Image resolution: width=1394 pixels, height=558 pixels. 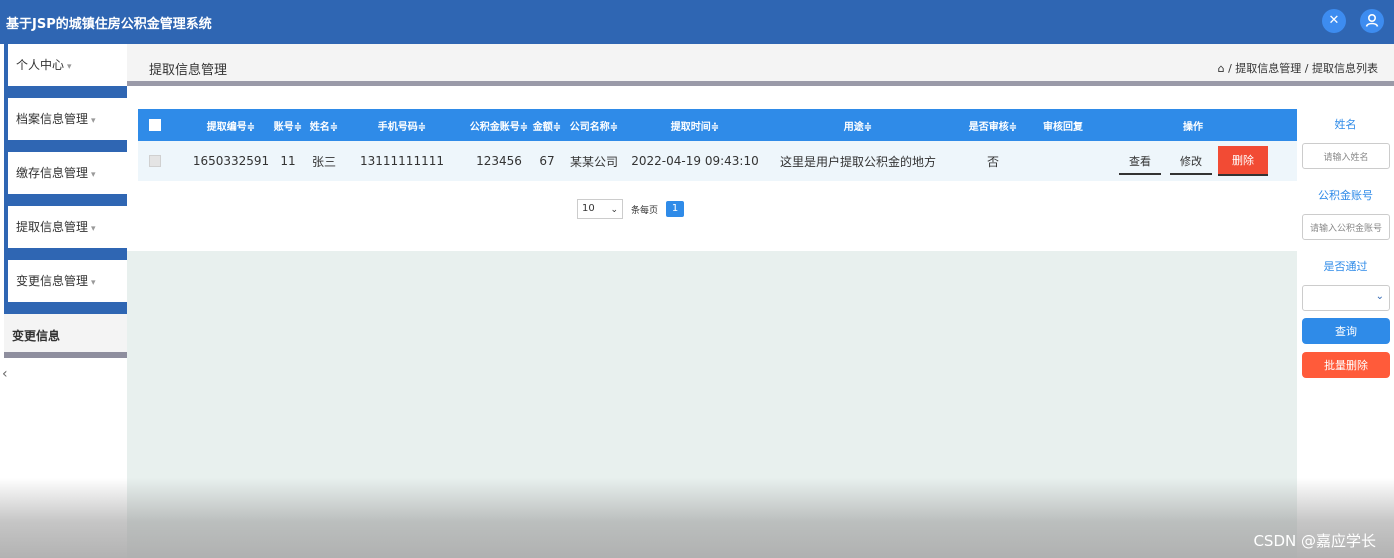 I want to click on breadcrumb: ⌂ / 提取信息管理 / 提取信息列表, so click(x=1298, y=68).